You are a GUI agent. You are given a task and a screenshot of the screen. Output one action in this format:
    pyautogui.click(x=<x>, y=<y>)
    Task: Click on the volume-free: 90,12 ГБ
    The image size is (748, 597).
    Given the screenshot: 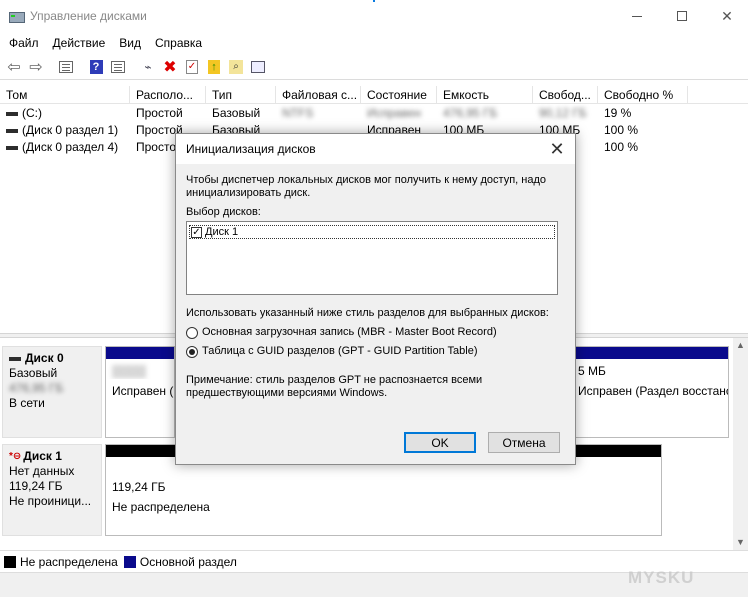 What is the action you would take?
    pyautogui.click(x=563, y=113)
    